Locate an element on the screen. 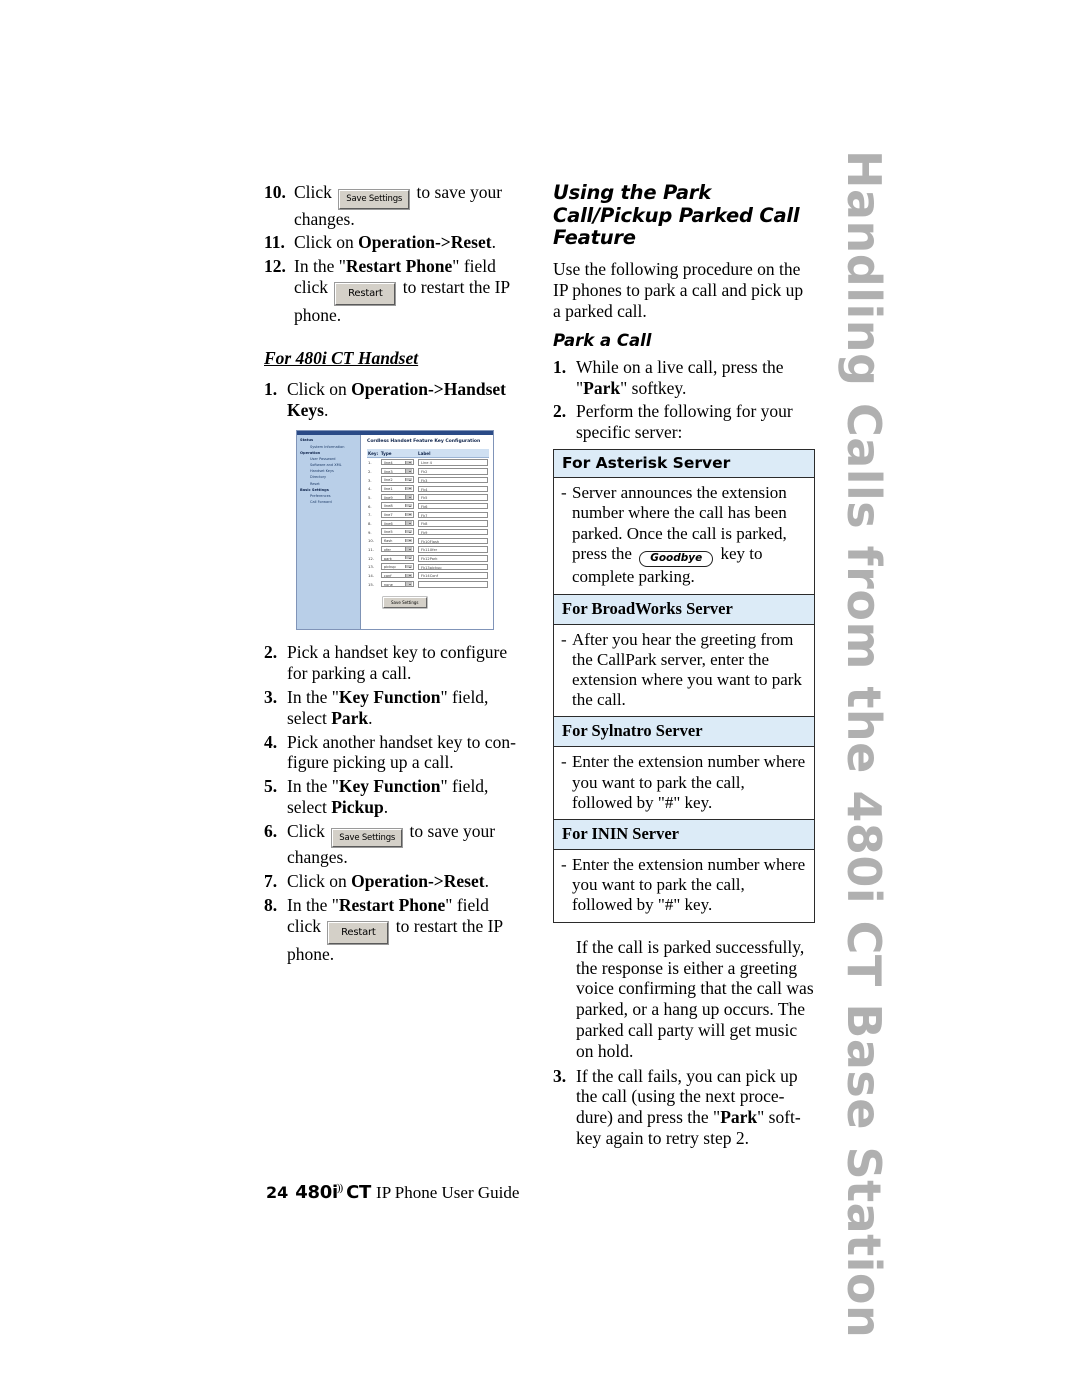  key-type-select: line9 is located at coordinates (397, 497).